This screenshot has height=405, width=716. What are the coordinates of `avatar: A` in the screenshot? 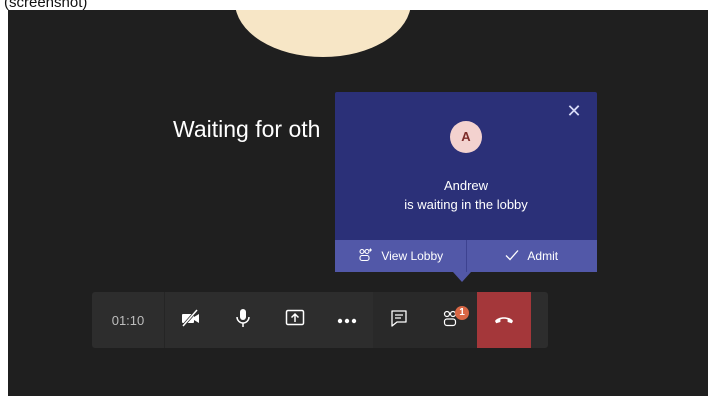 It's located at (466, 137).